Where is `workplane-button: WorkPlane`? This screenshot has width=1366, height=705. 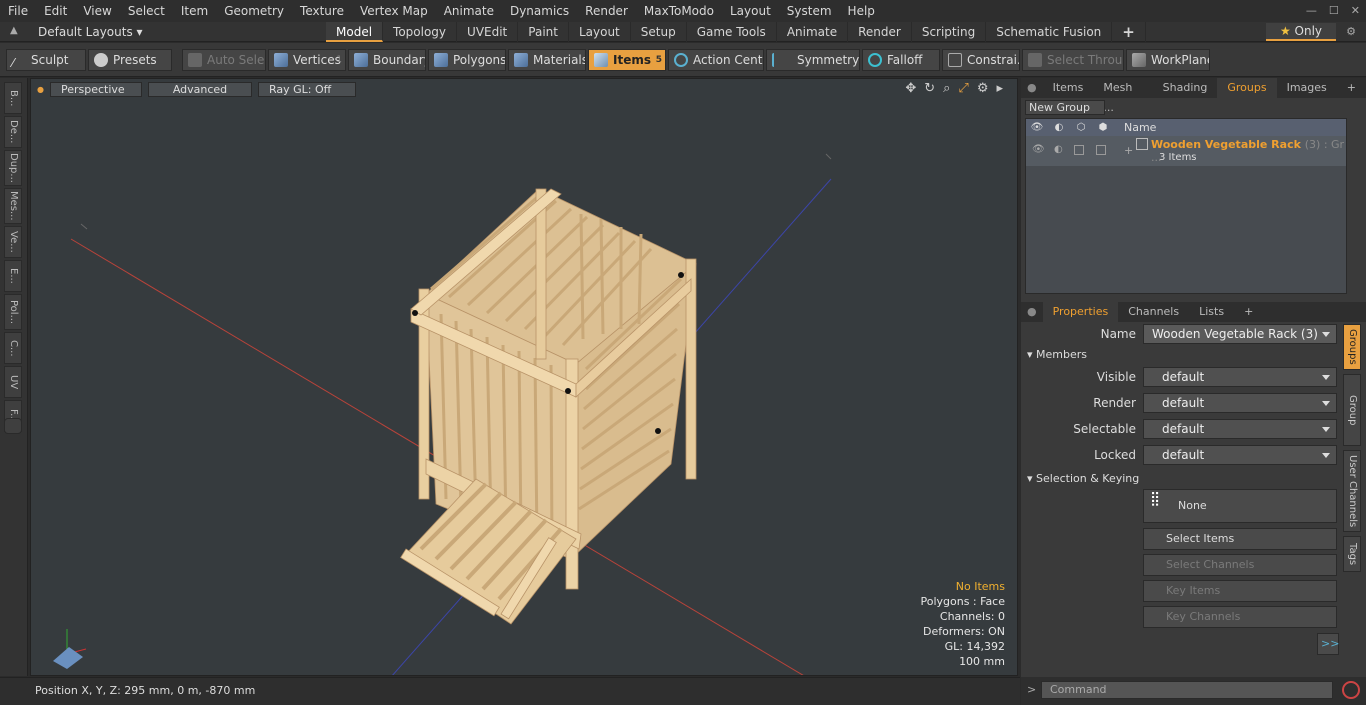 workplane-button: WorkPlane is located at coordinates (1168, 60).